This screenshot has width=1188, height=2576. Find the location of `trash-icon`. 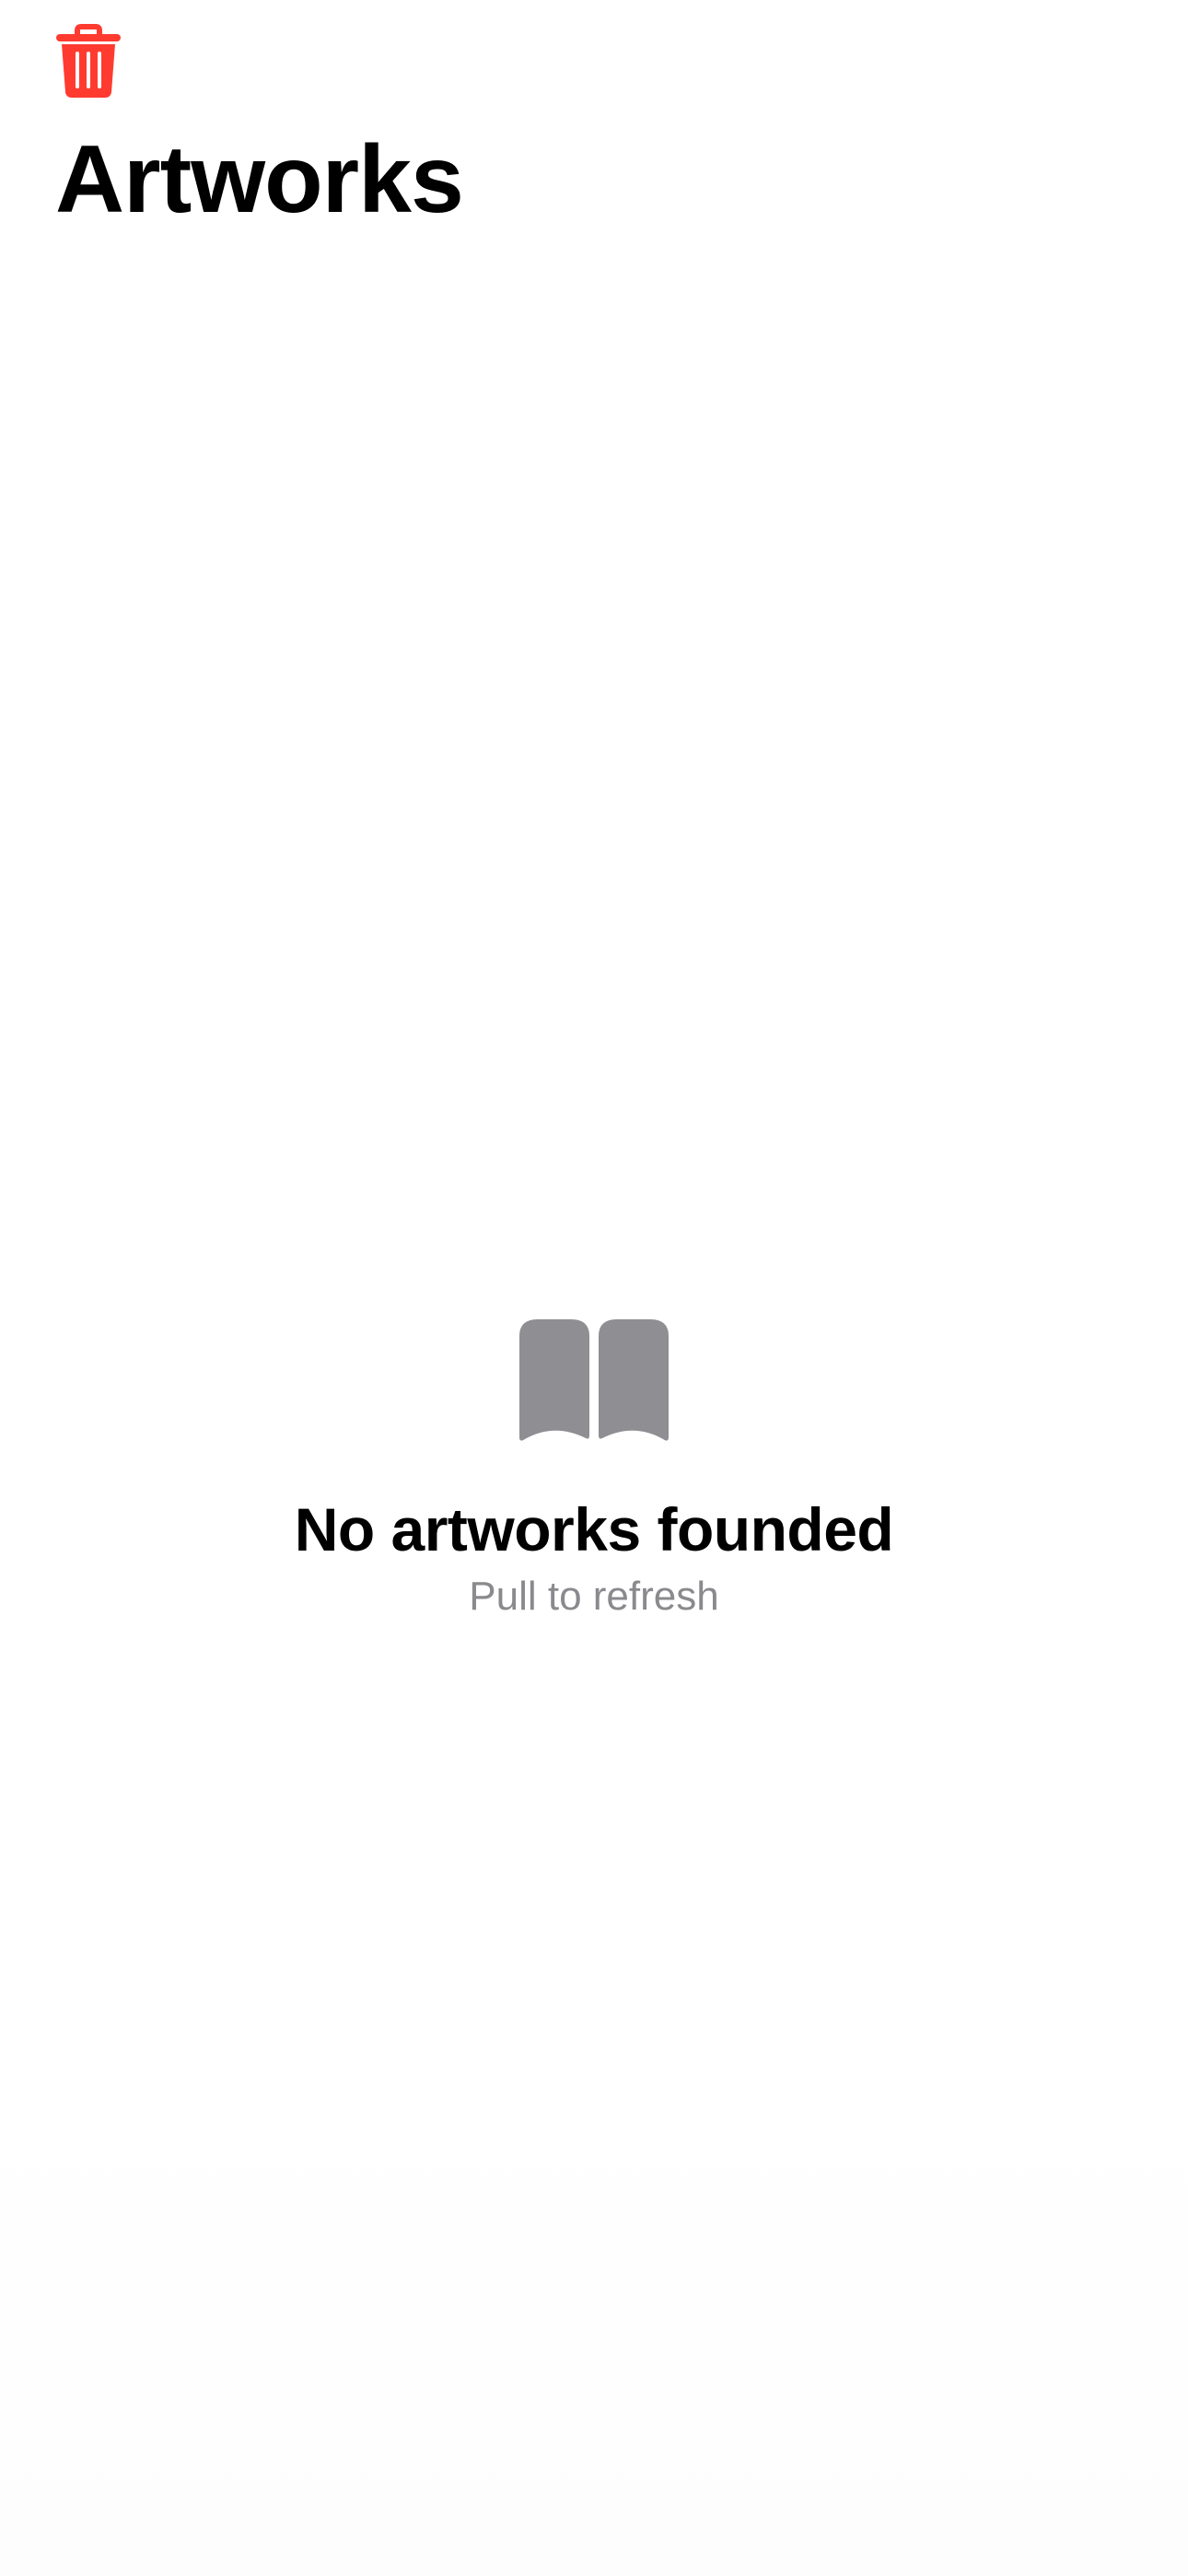

trash-icon is located at coordinates (88, 61).